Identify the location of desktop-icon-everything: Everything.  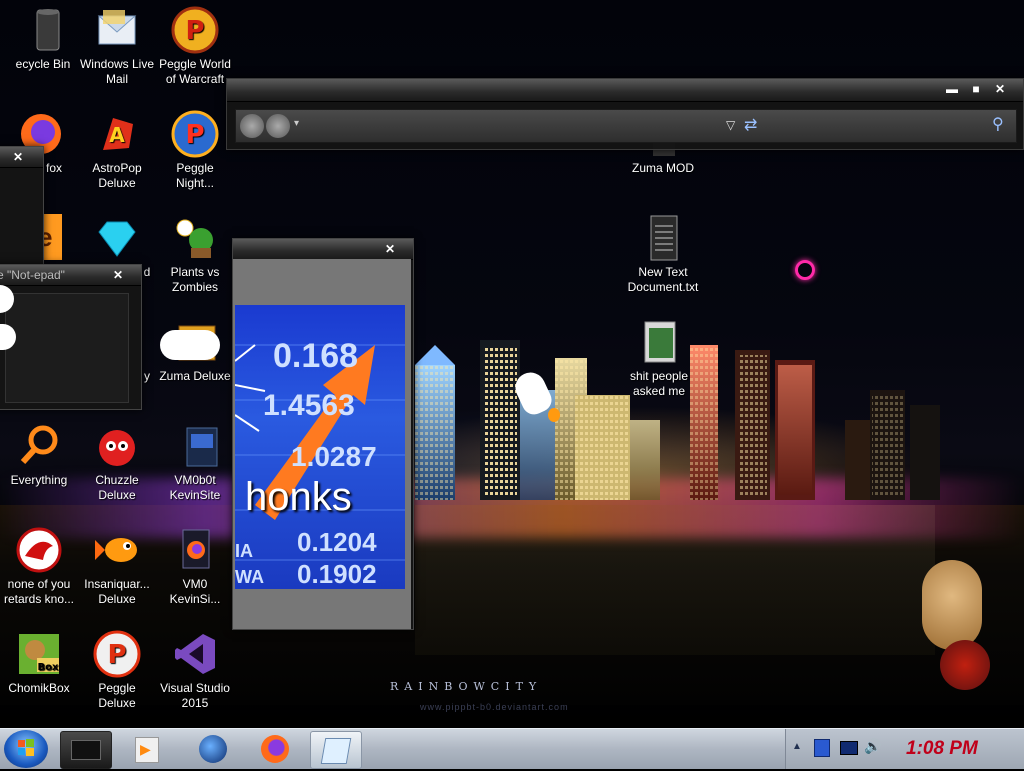
(39, 455).